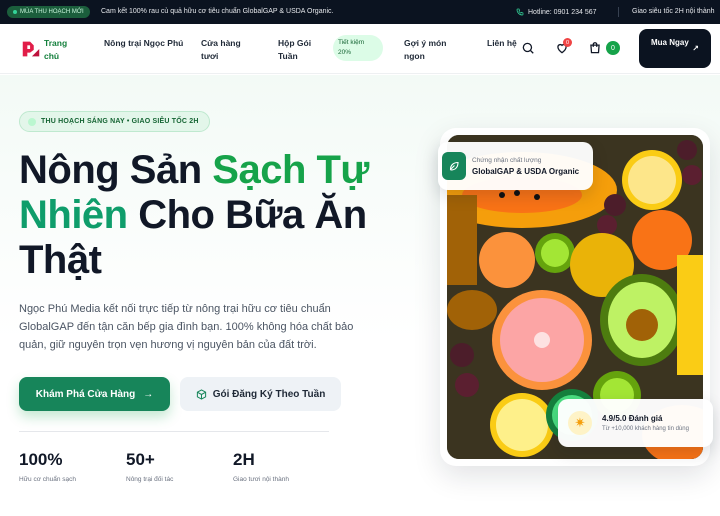  I want to click on nav-contact: Liên hệ, so click(502, 43).